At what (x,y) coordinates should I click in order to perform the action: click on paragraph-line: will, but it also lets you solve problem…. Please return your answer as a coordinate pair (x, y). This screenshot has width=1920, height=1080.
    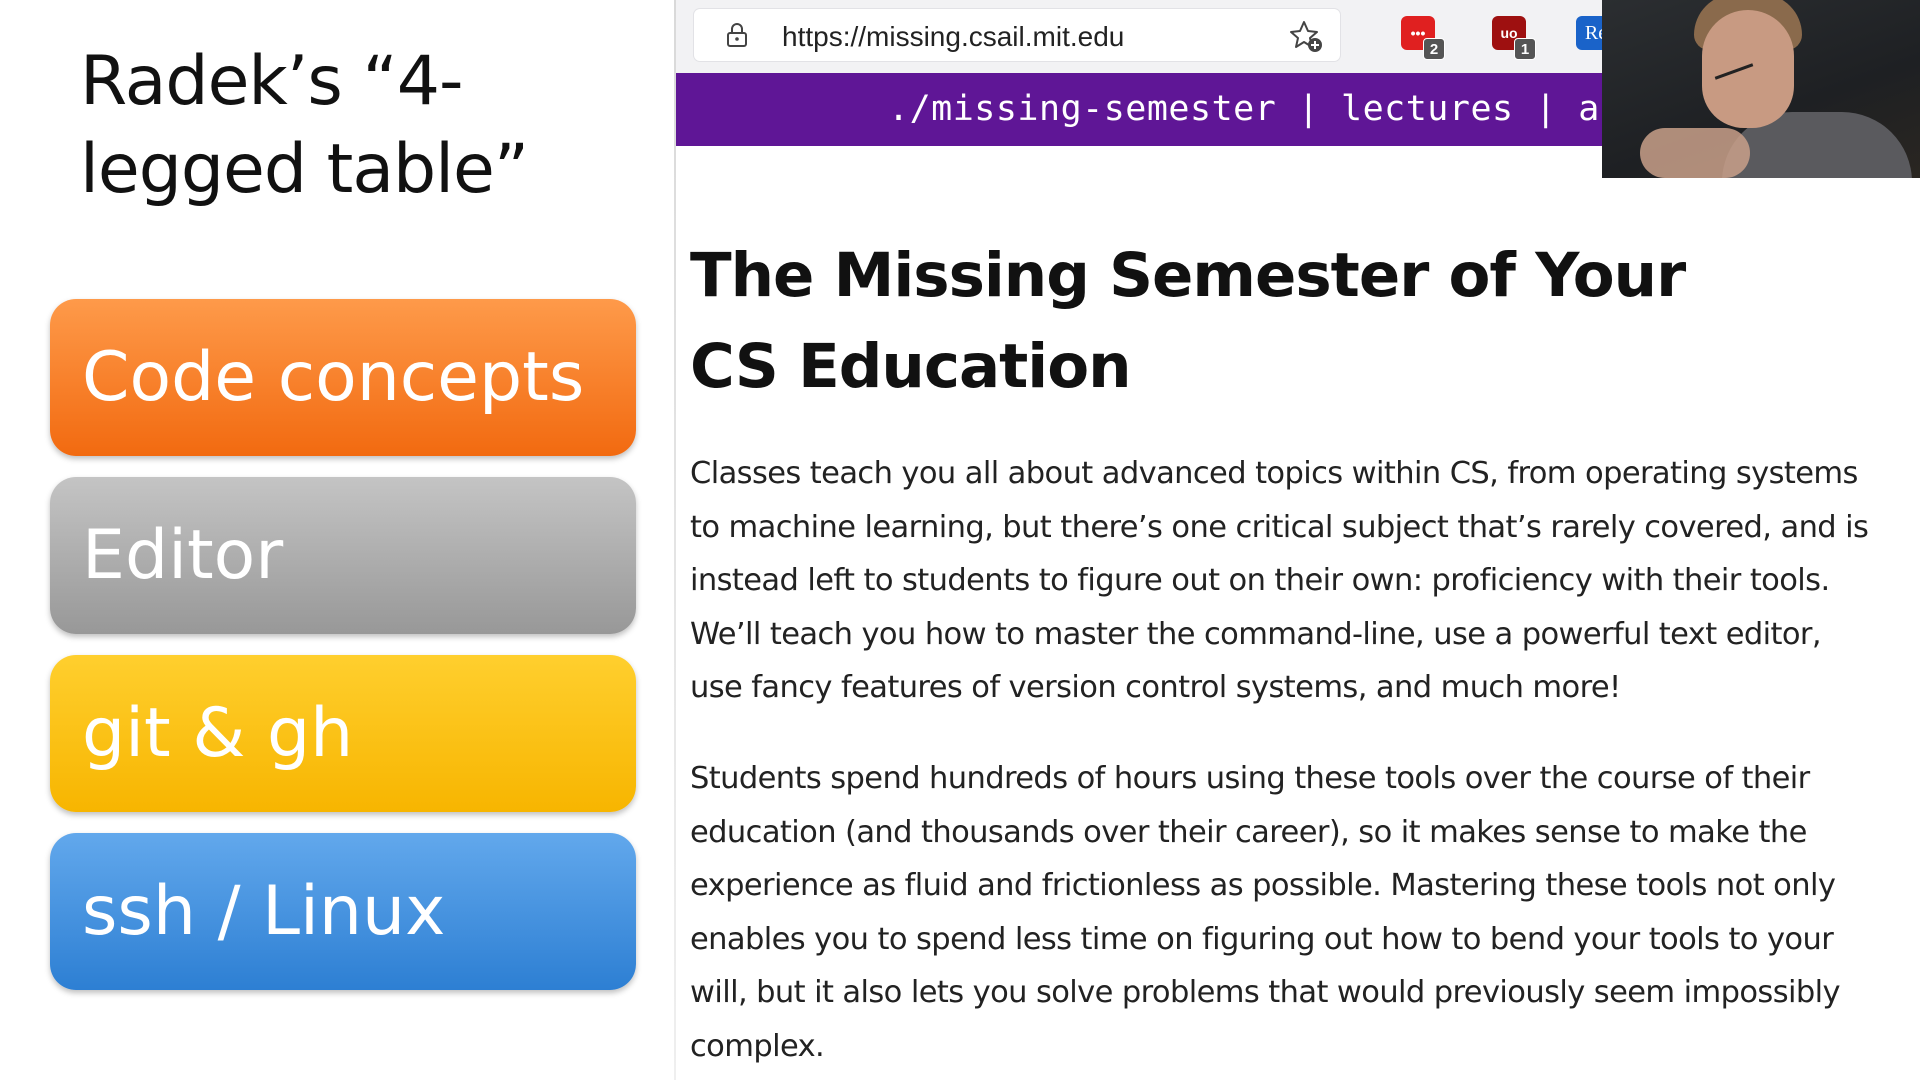
    Looking at the image, I should click on (1265, 993).